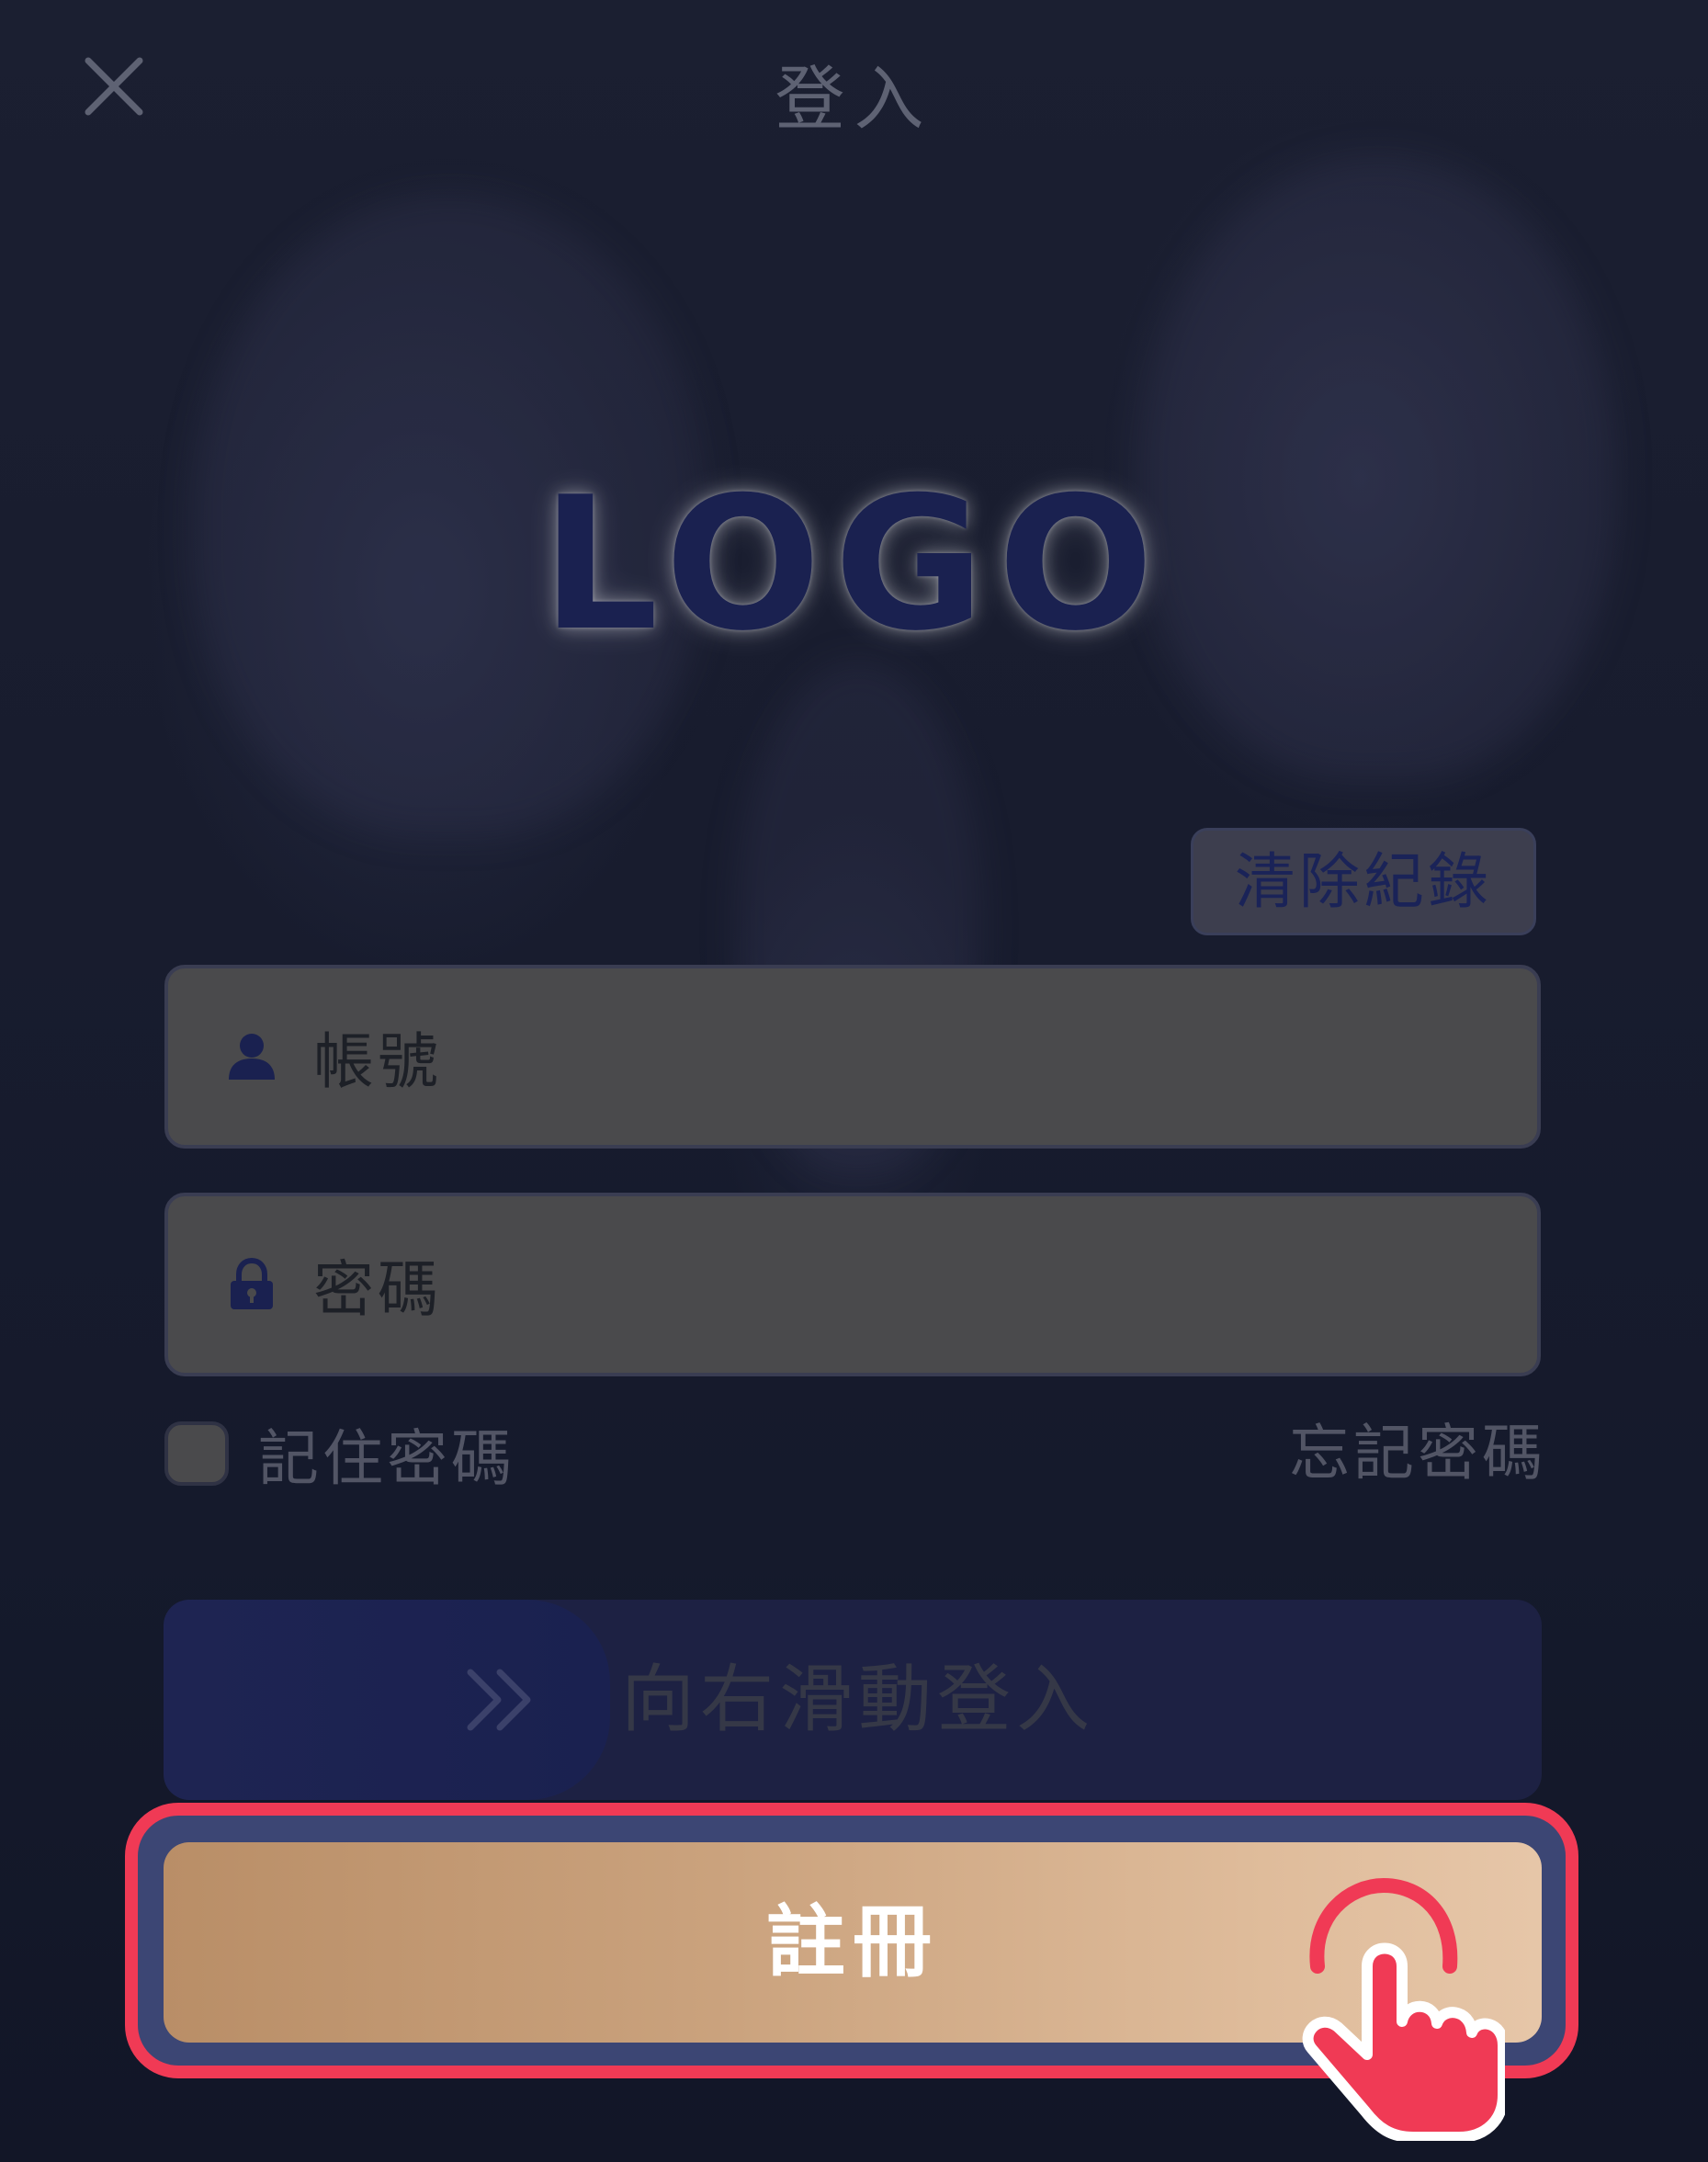 The height and width of the screenshot is (2162, 1708). What do you see at coordinates (386, 1458) in the screenshot?
I see `remember-password-label: 記住密碼` at bounding box center [386, 1458].